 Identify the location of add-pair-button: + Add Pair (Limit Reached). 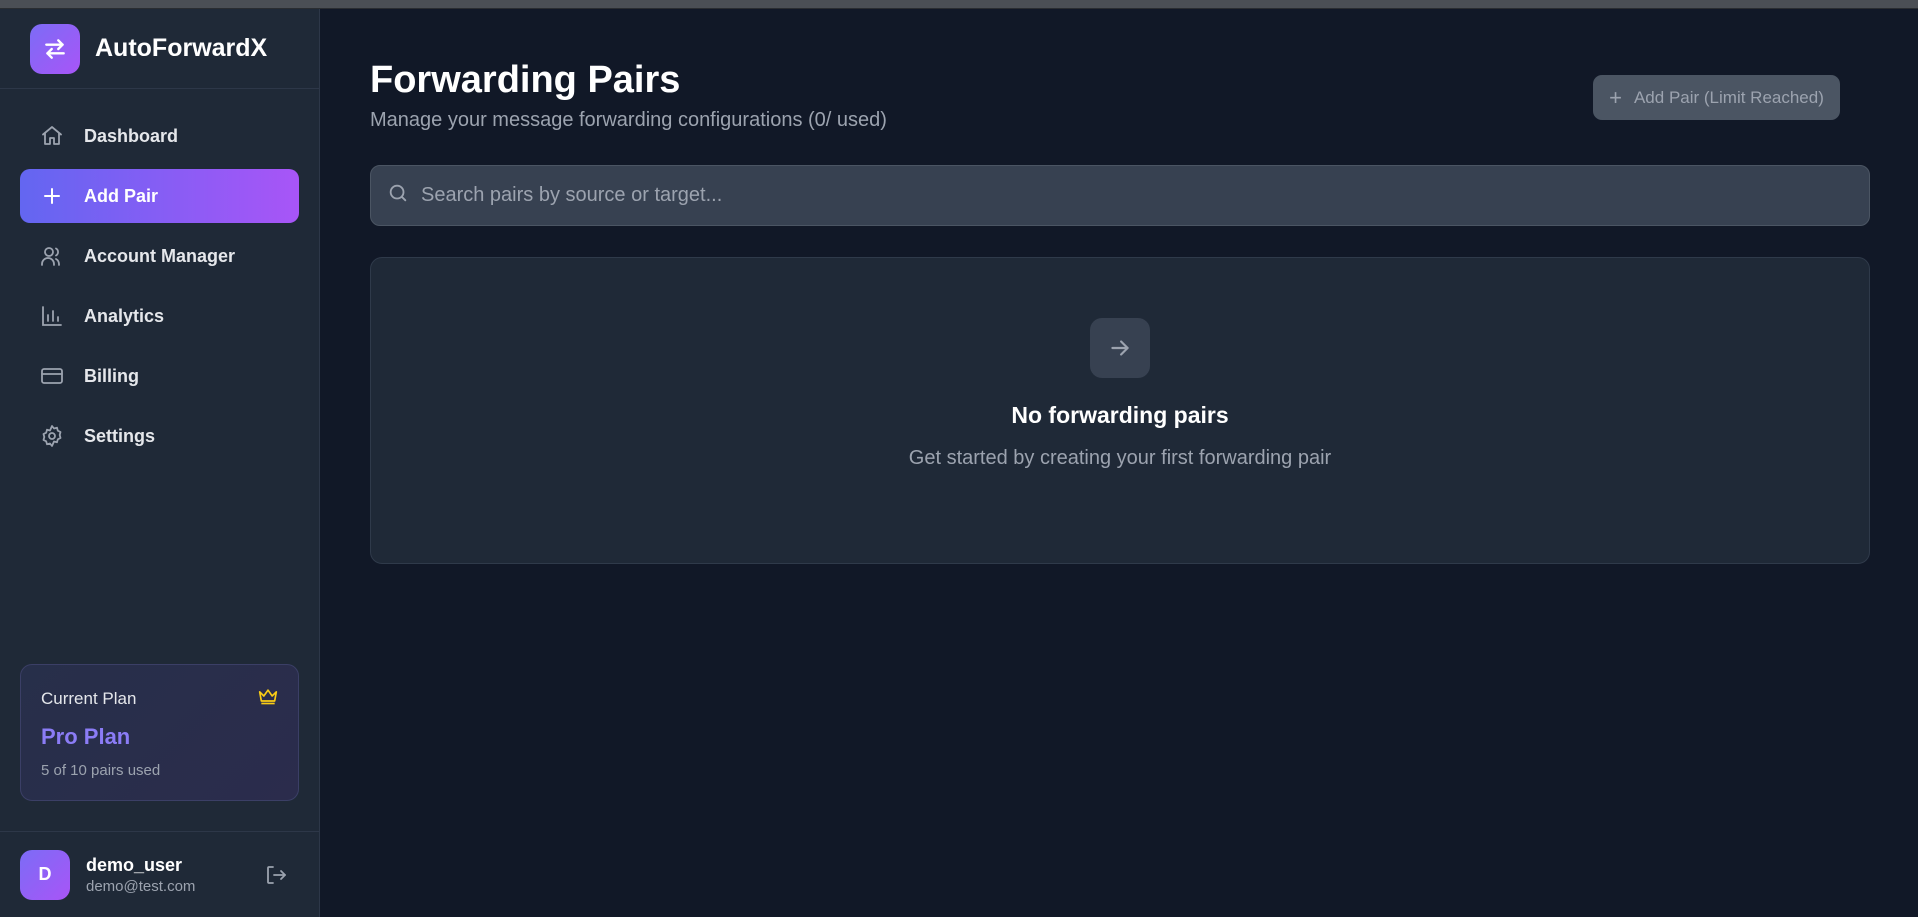
(1716, 97).